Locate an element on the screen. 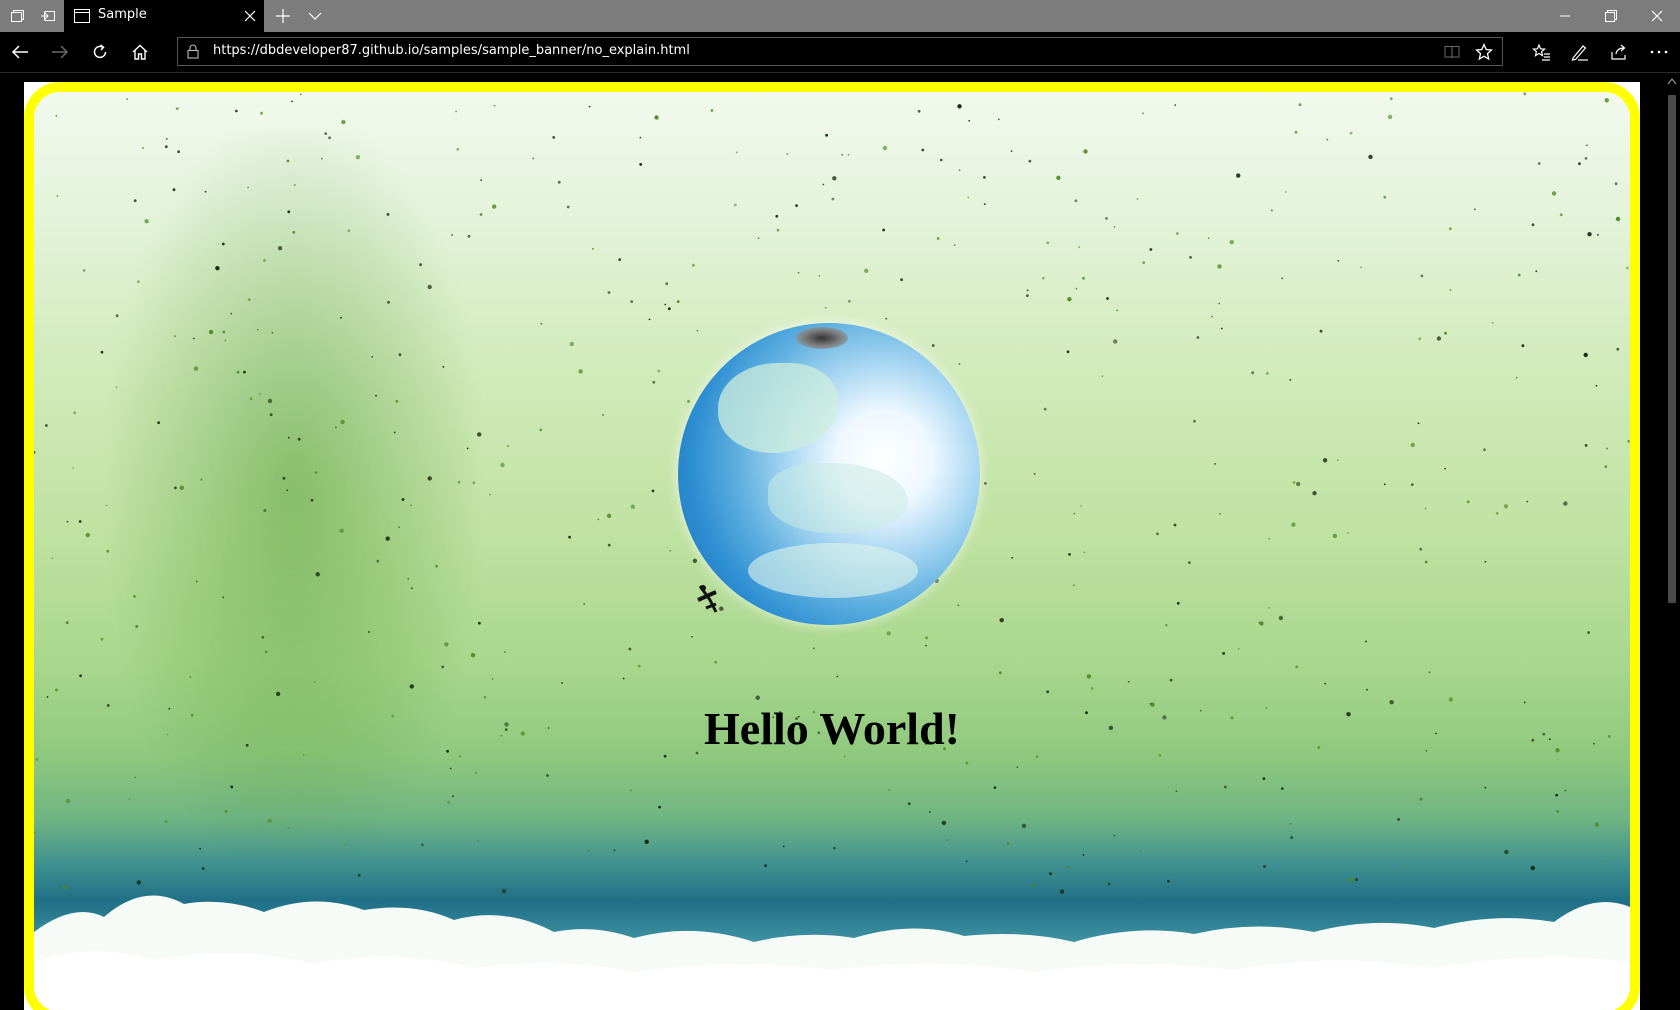  tabs-aside-button is located at coordinates (48, 16).